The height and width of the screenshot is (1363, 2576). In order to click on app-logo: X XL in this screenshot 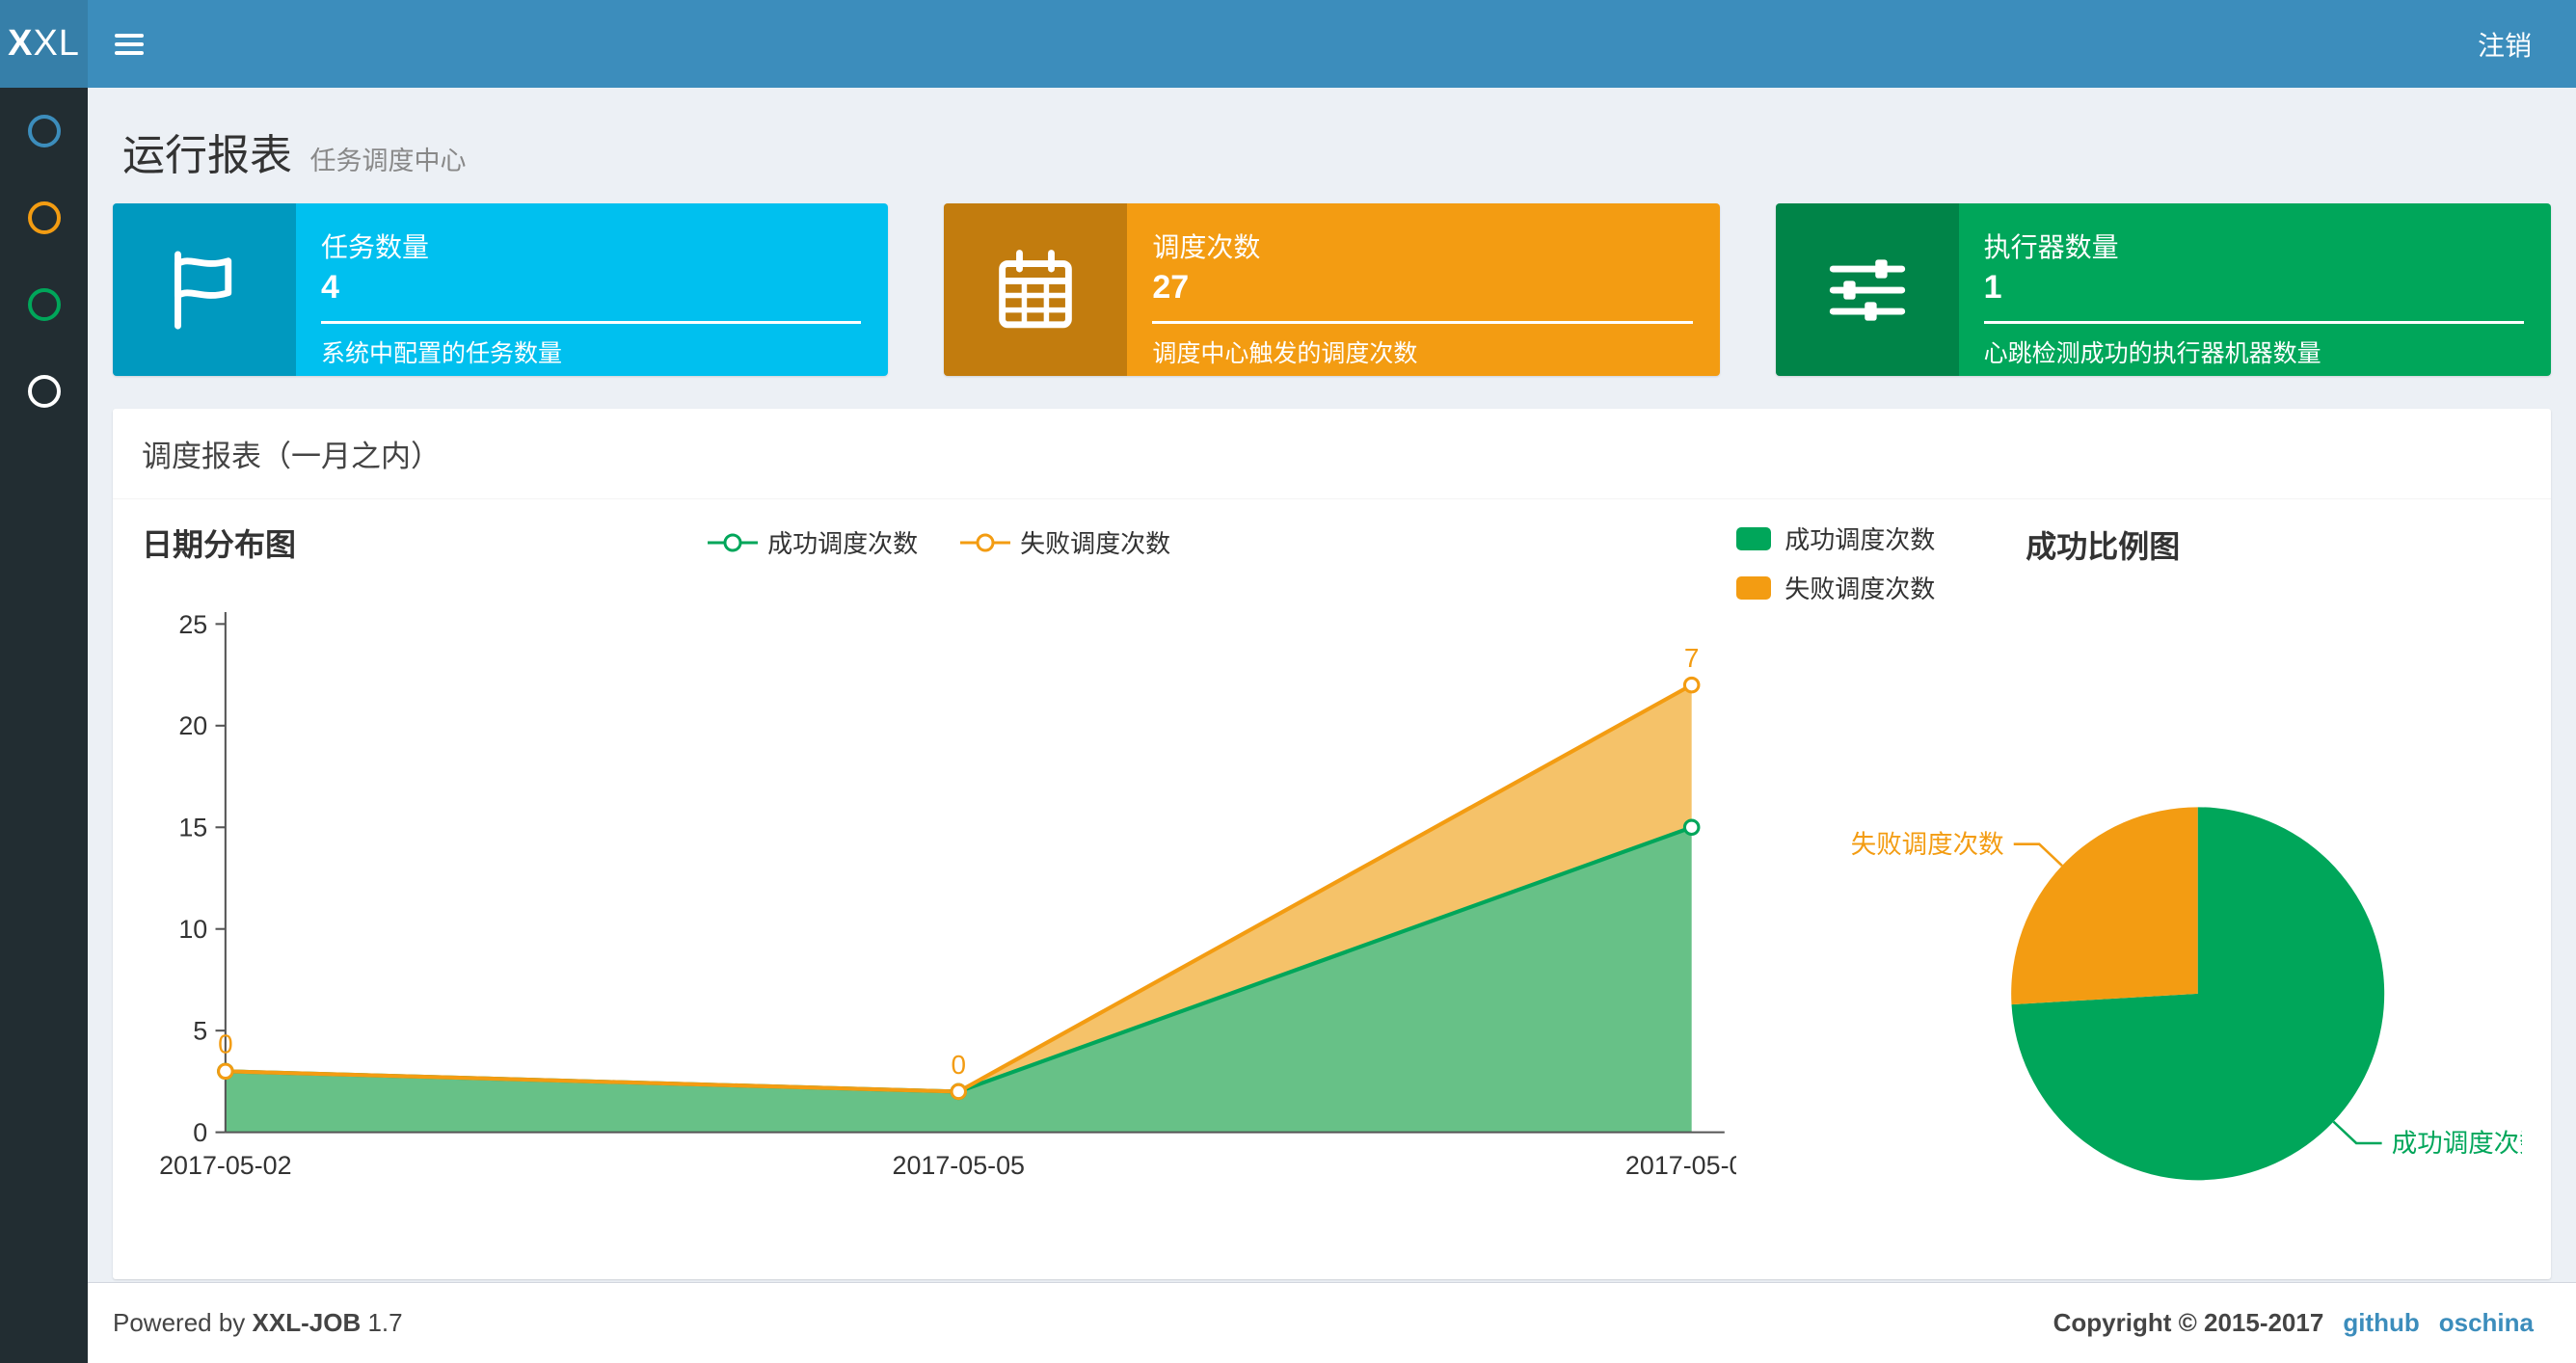, I will do `click(44, 44)`.